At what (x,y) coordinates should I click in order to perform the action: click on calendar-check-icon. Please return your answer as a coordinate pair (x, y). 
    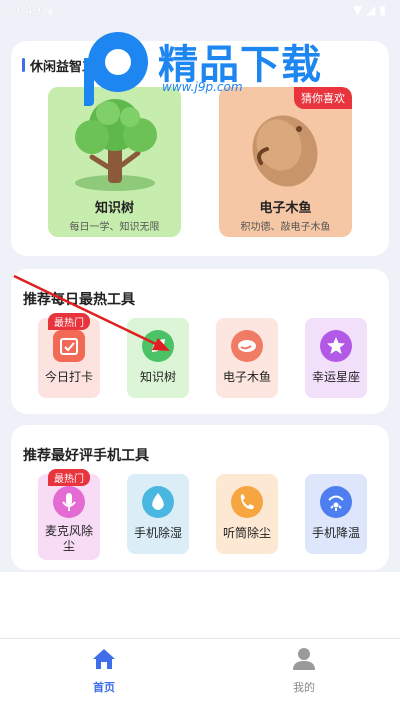
    Looking at the image, I should click on (69, 346).